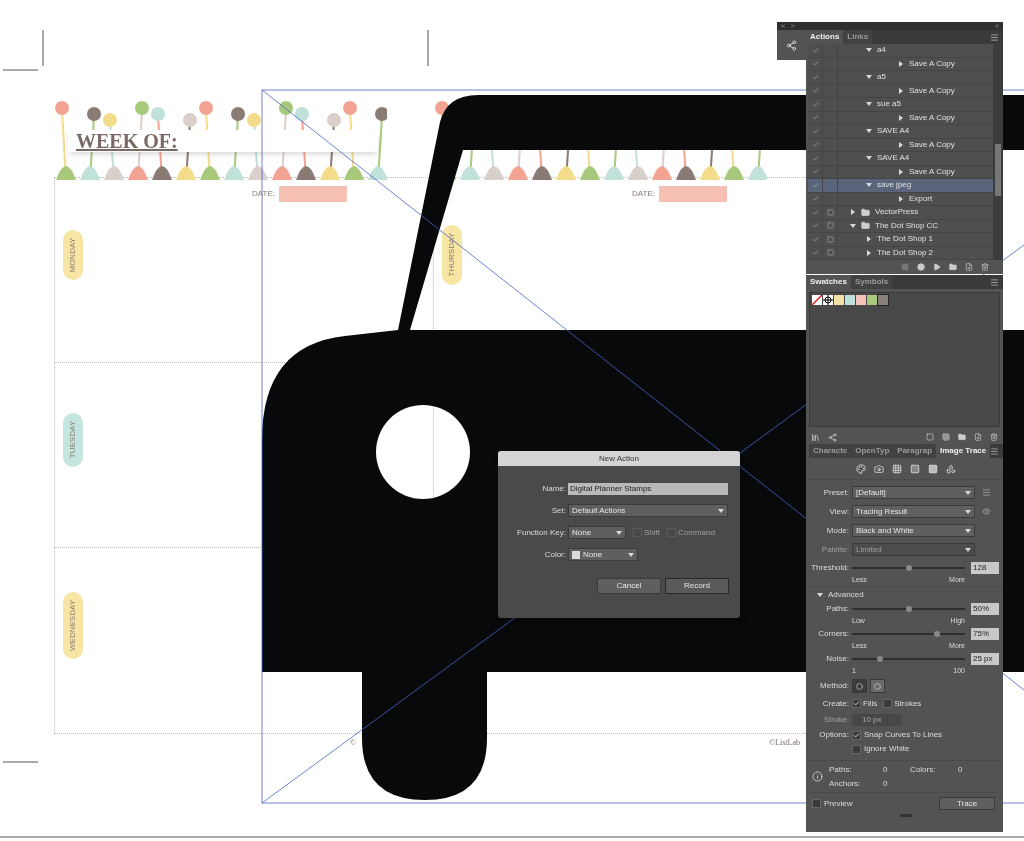 This screenshot has width=1024, height=841. What do you see at coordinates (985, 634) in the screenshot?
I see `value-field: 75%` at bounding box center [985, 634].